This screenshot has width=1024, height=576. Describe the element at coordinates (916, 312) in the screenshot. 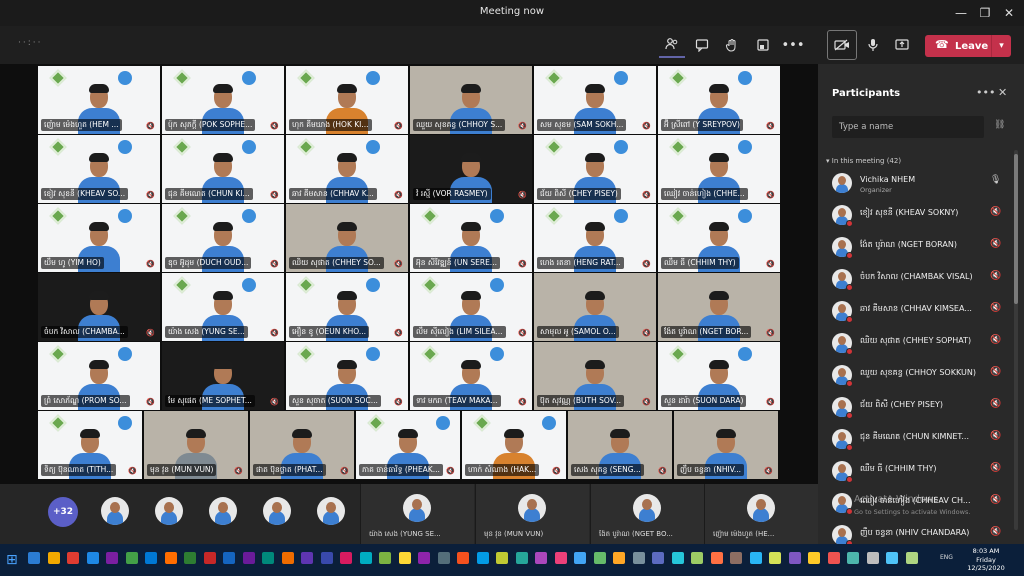

I see `participant-row: ឆាវ គីមសាន (CHHAV KIMSEA... 🔇` at that location.